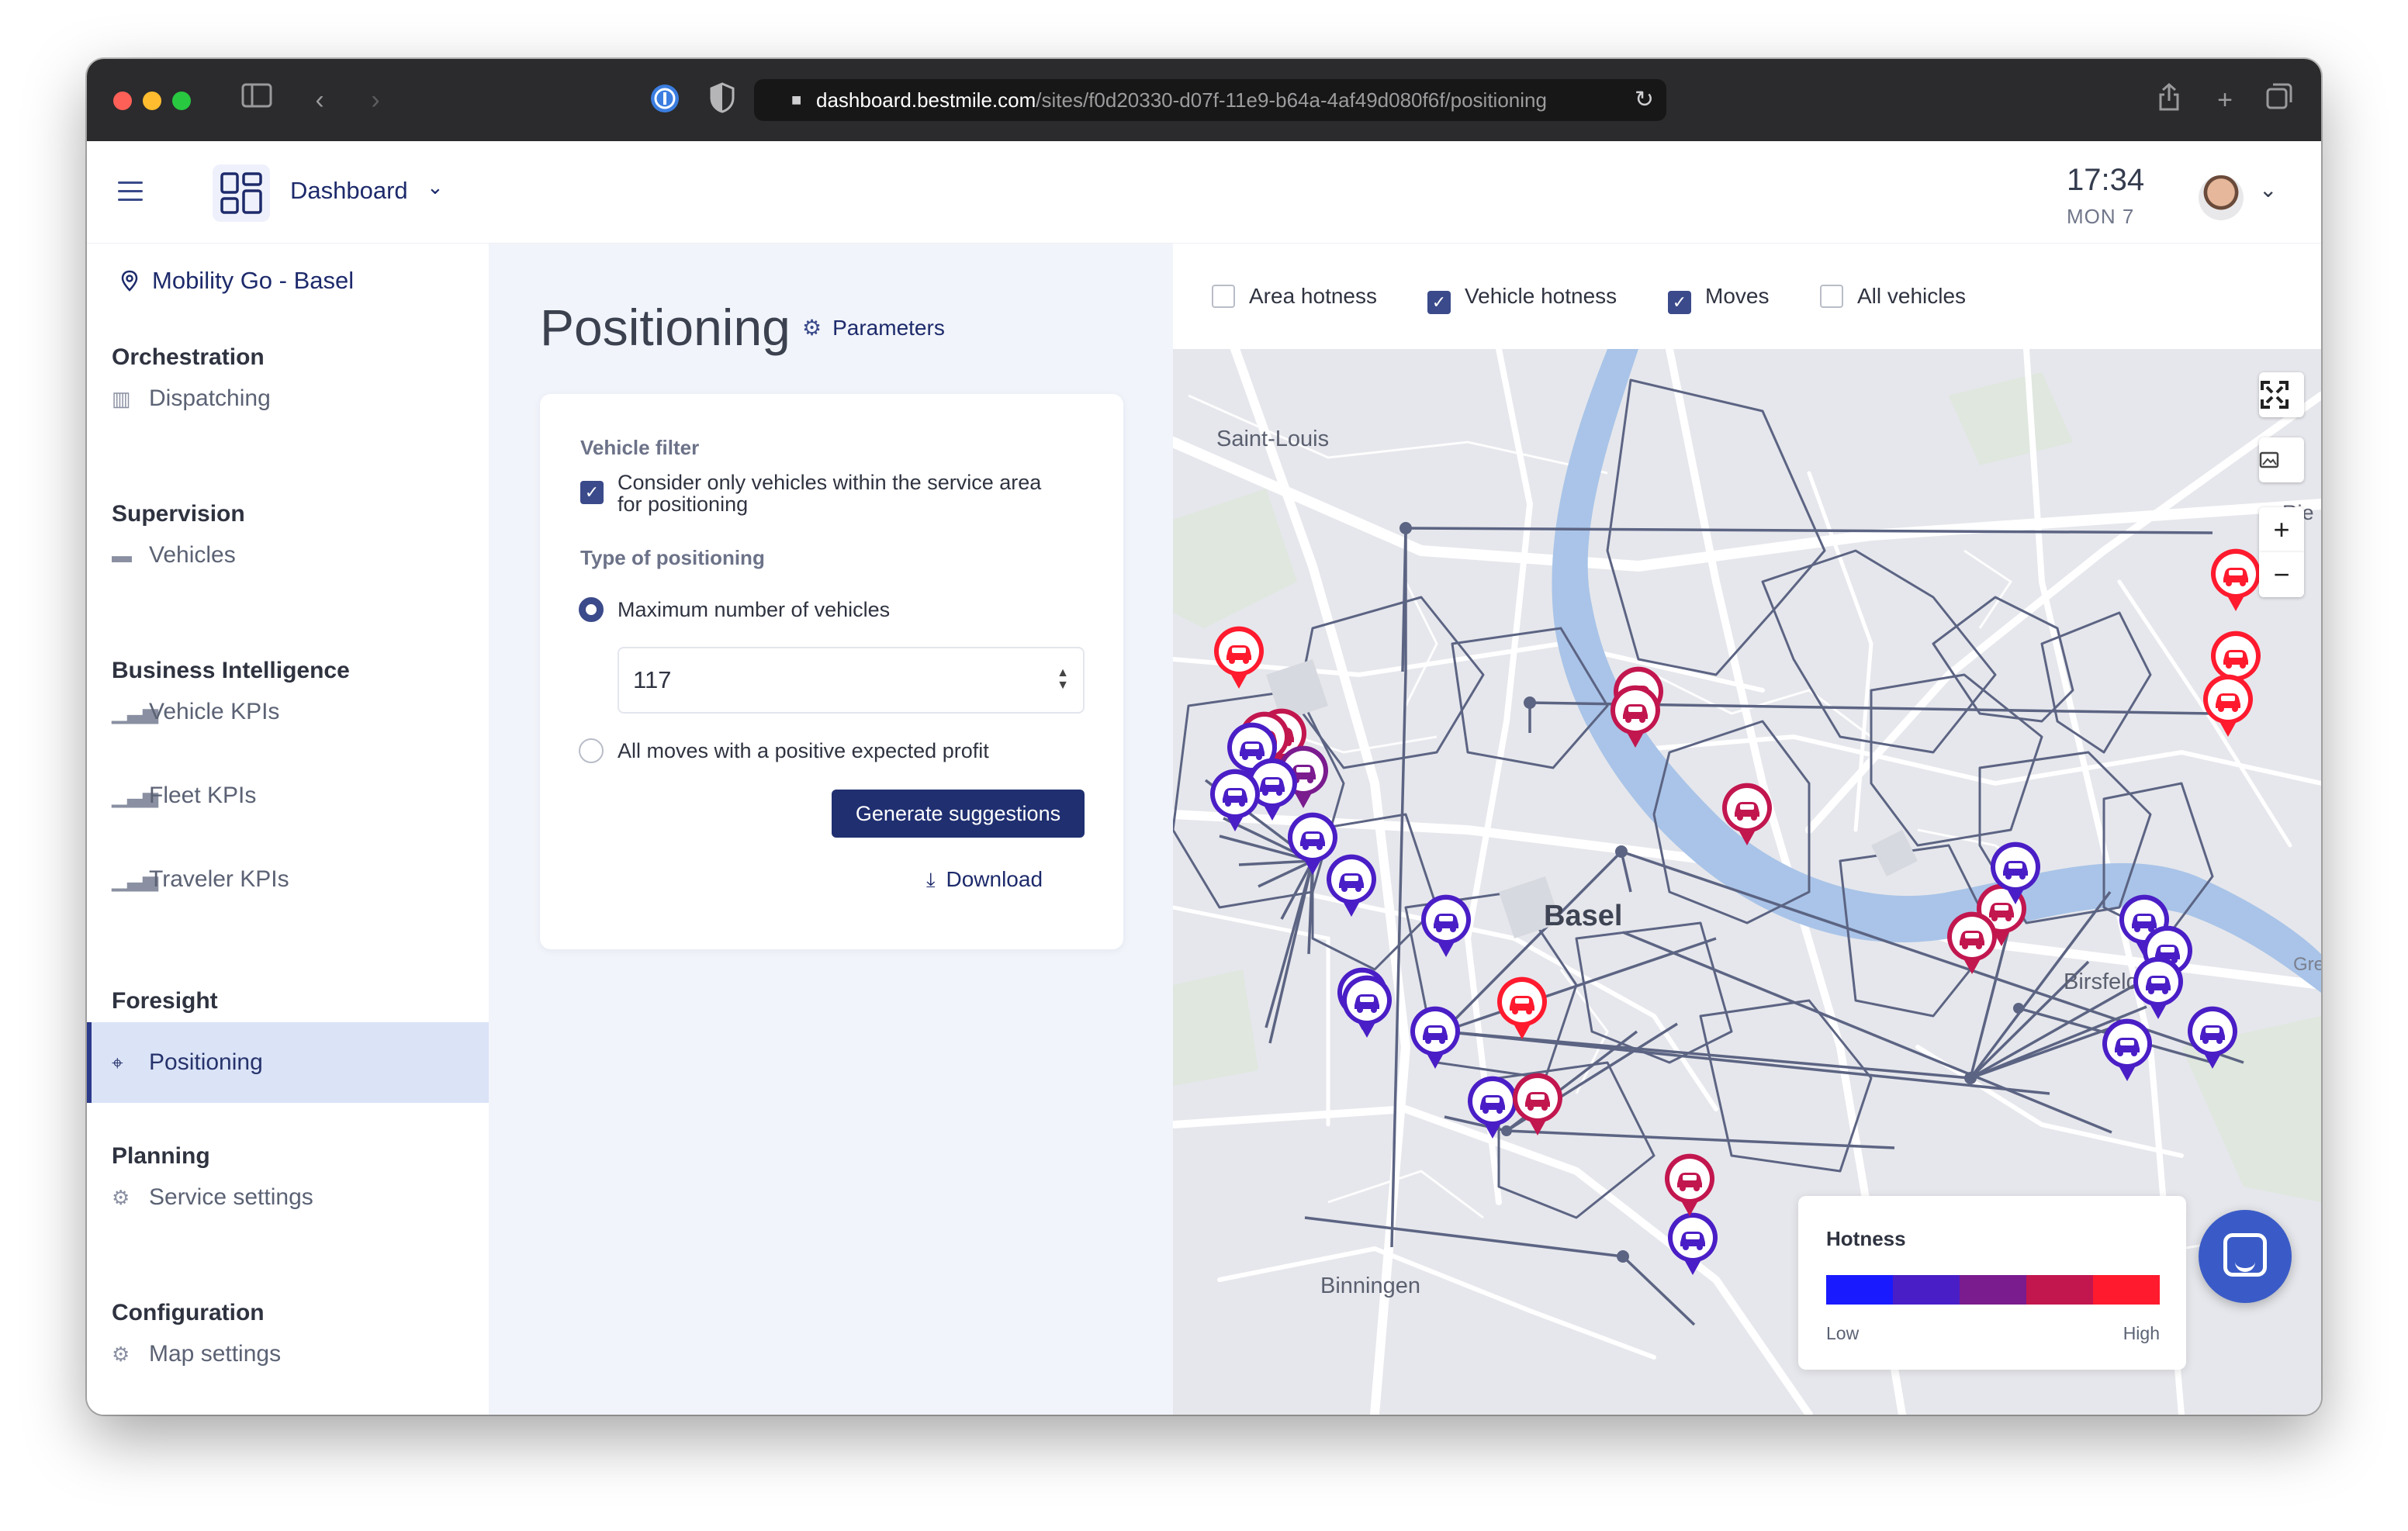  I want to click on max-vehicles-radio, so click(591, 609).